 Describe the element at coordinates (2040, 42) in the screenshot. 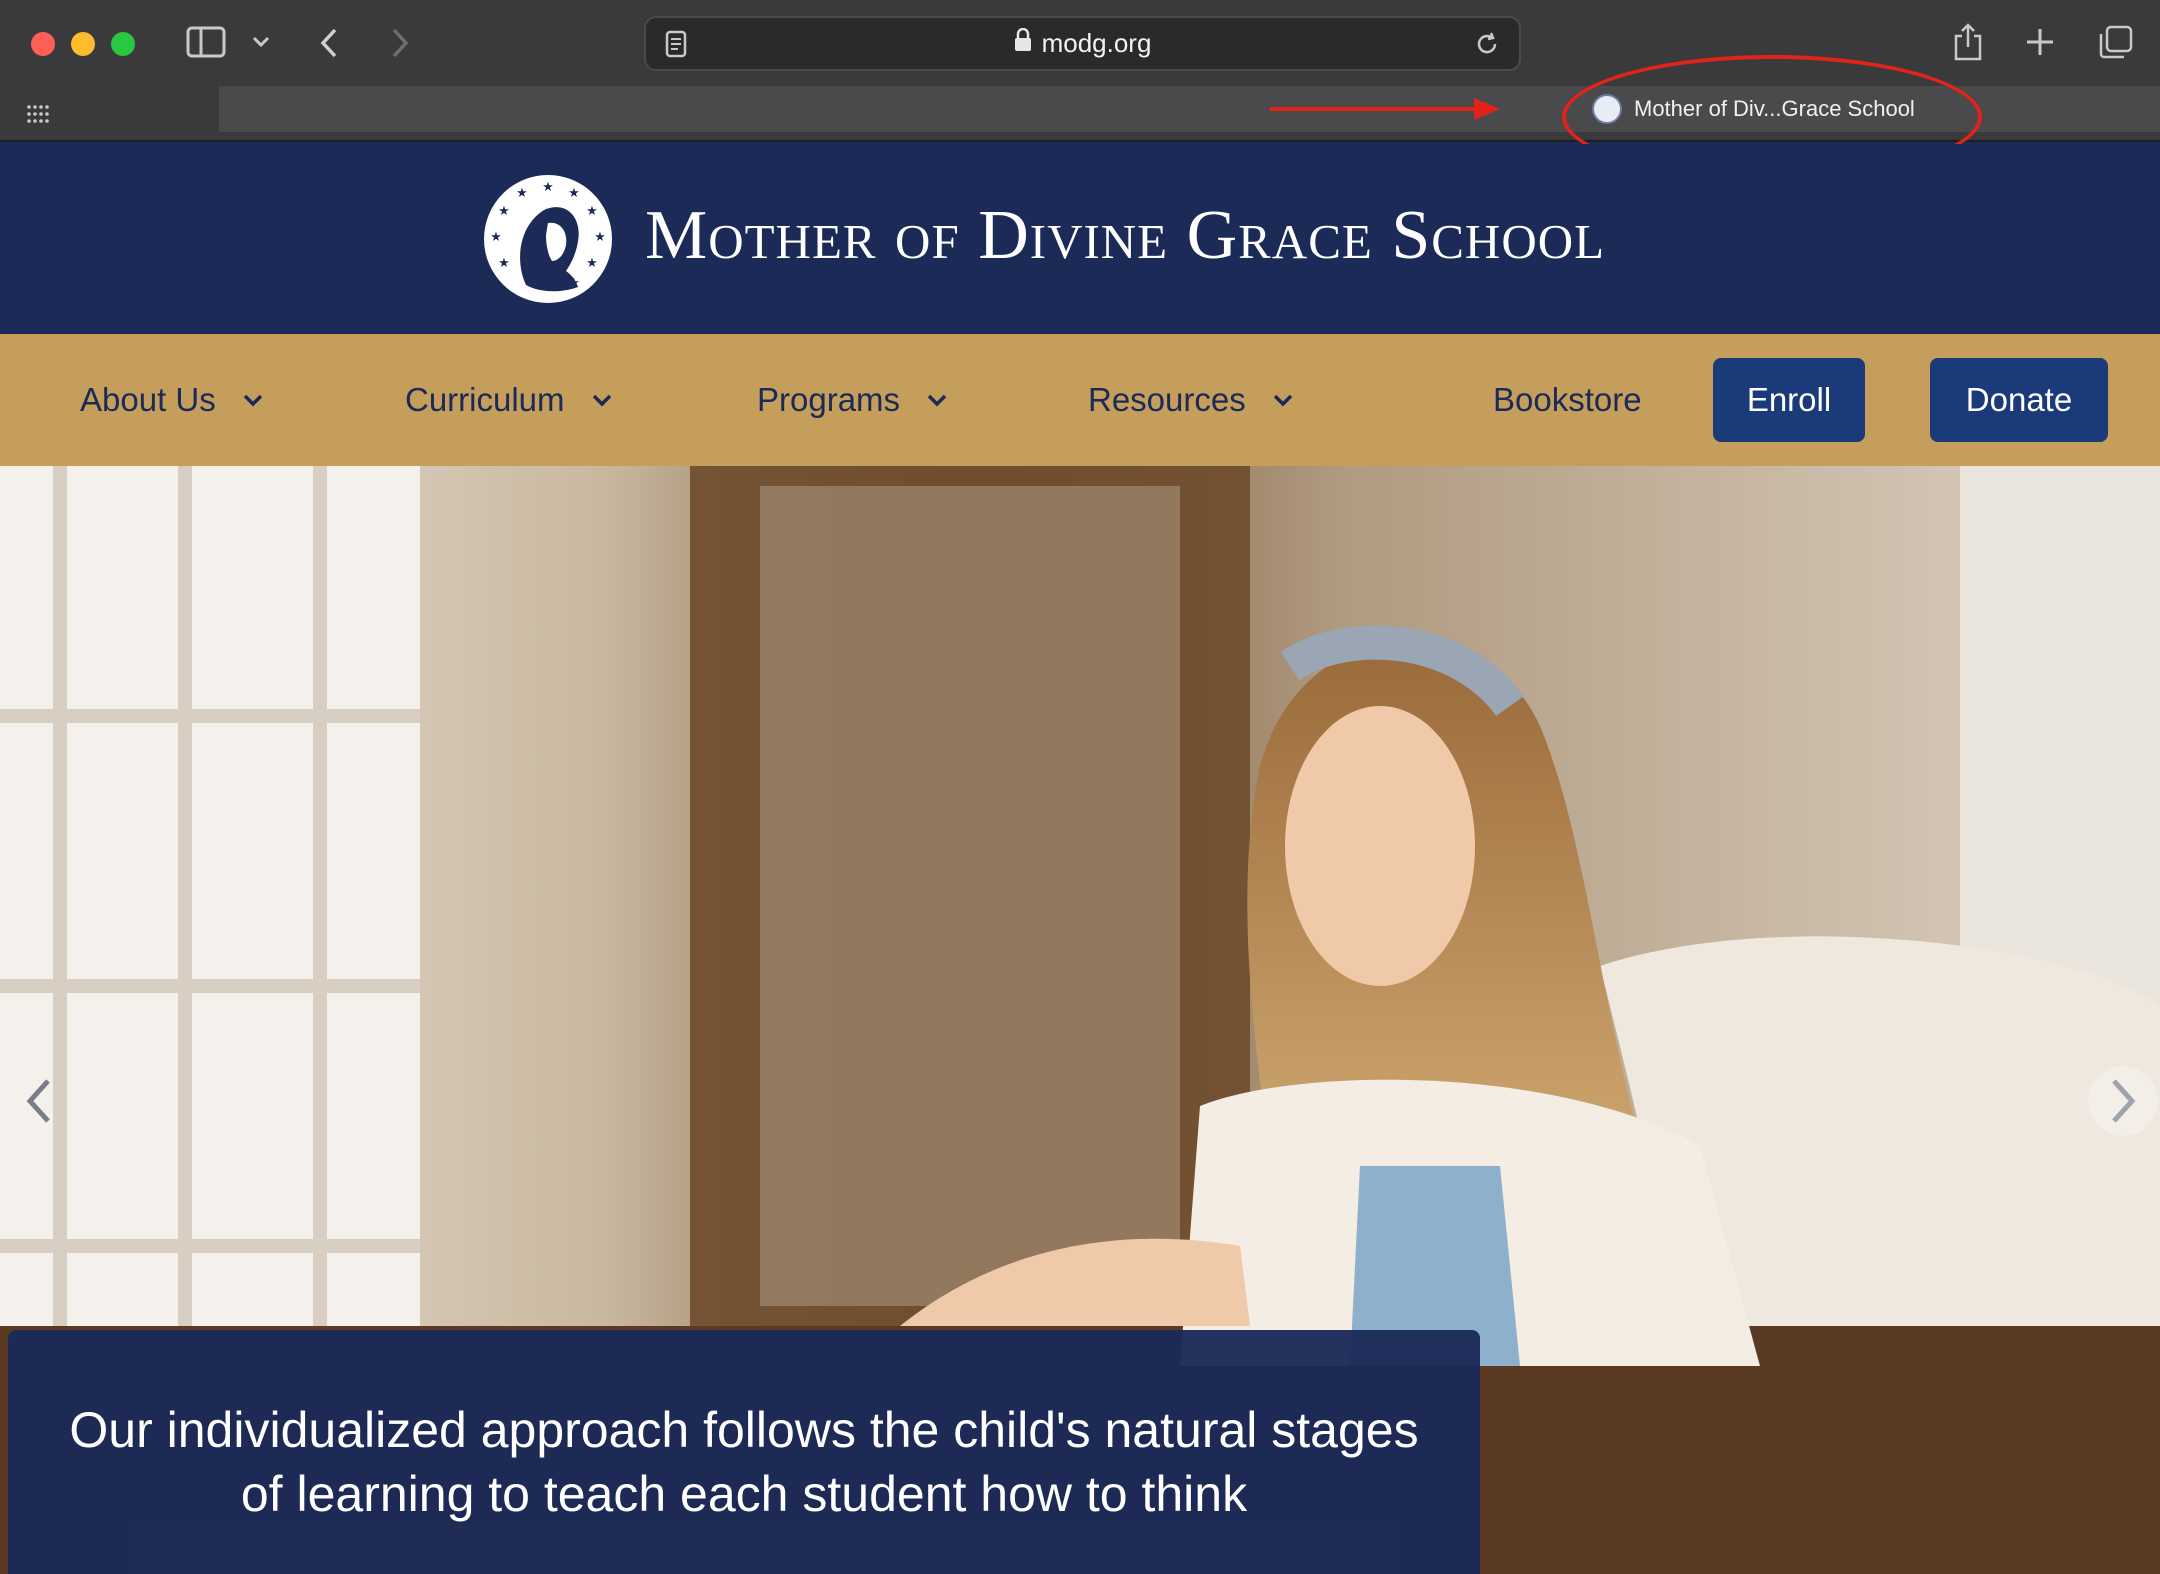

I see `new-tab-icon` at that location.